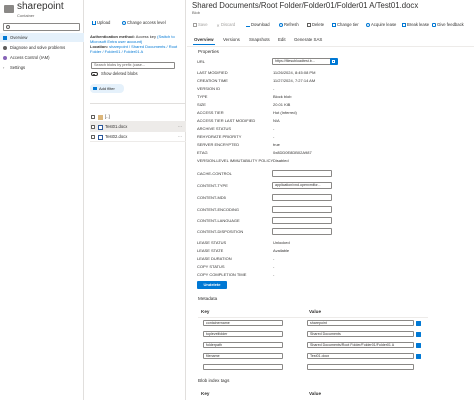 Image resolution: width=474 pixels, height=400 pixels. What do you see at coordinates (258, 24) in the screenshot?
I see `download-button: Download` at bounding box center [258, 24].